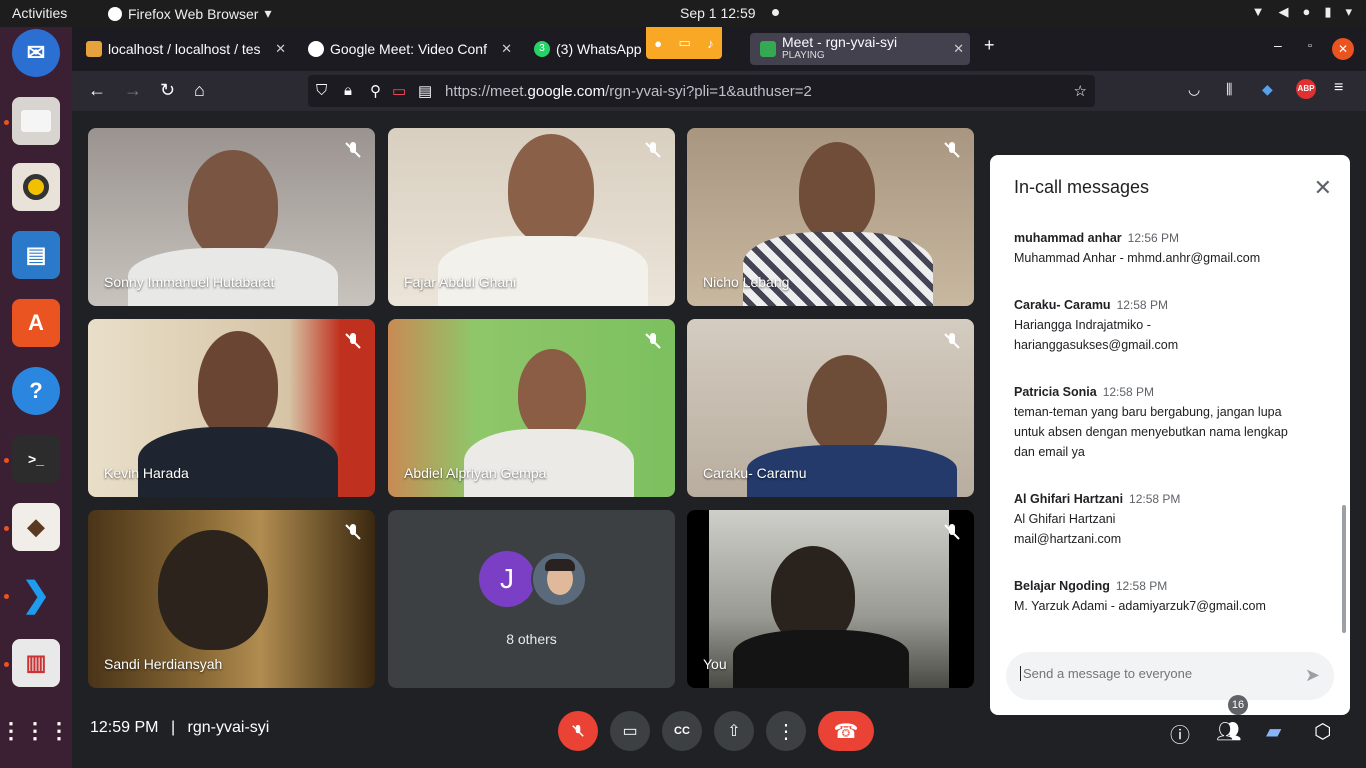 The width and height of the screenshot is (1366, 768). Describe the element at coordinates (1302, 12) in the screenshot. I see `system-tray: ▼ ◀ ● ▮ ▾` at that location.